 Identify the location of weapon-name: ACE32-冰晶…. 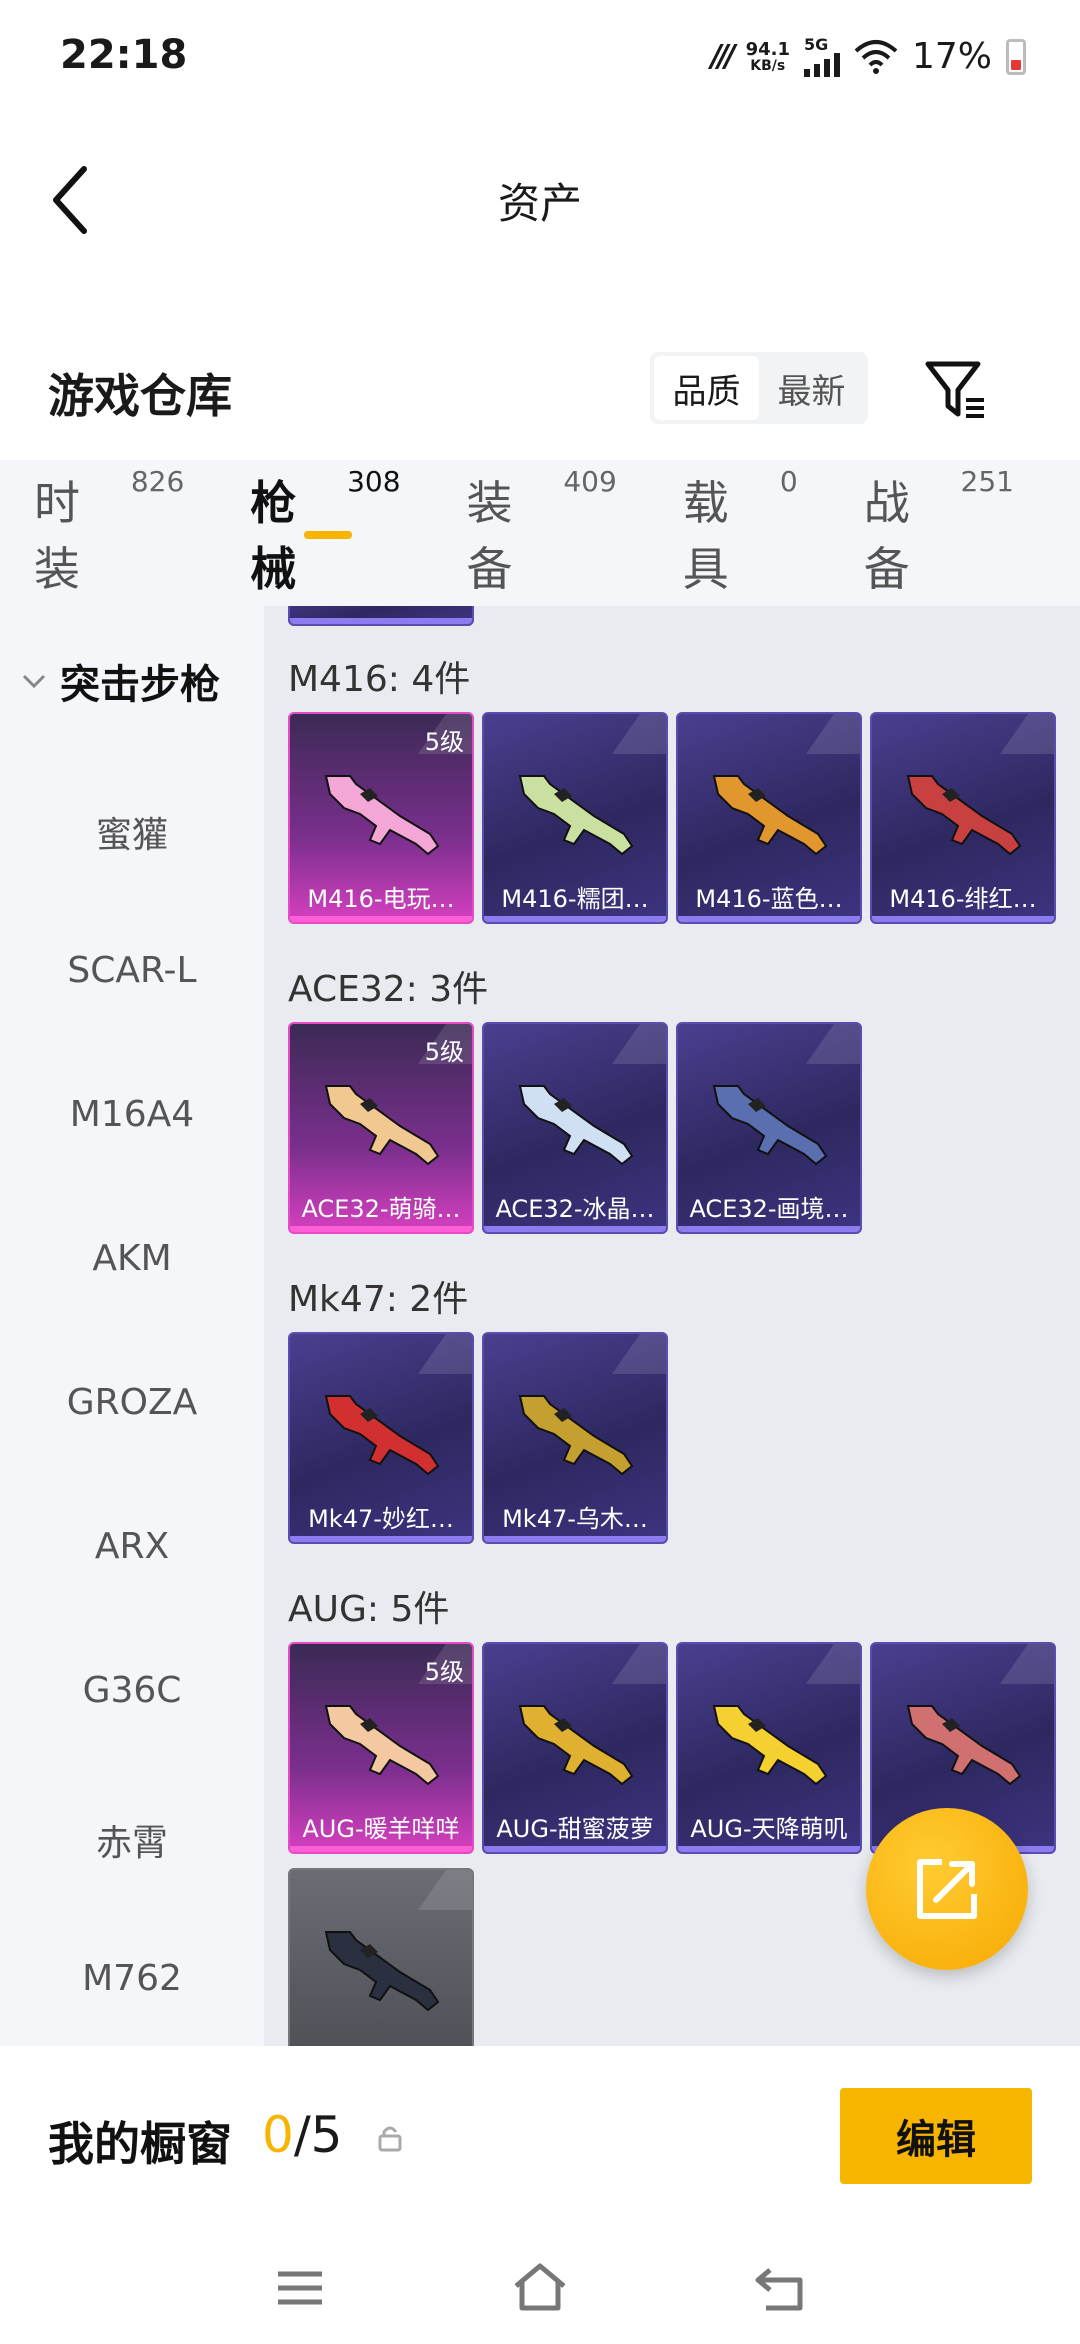
(575, 1209).